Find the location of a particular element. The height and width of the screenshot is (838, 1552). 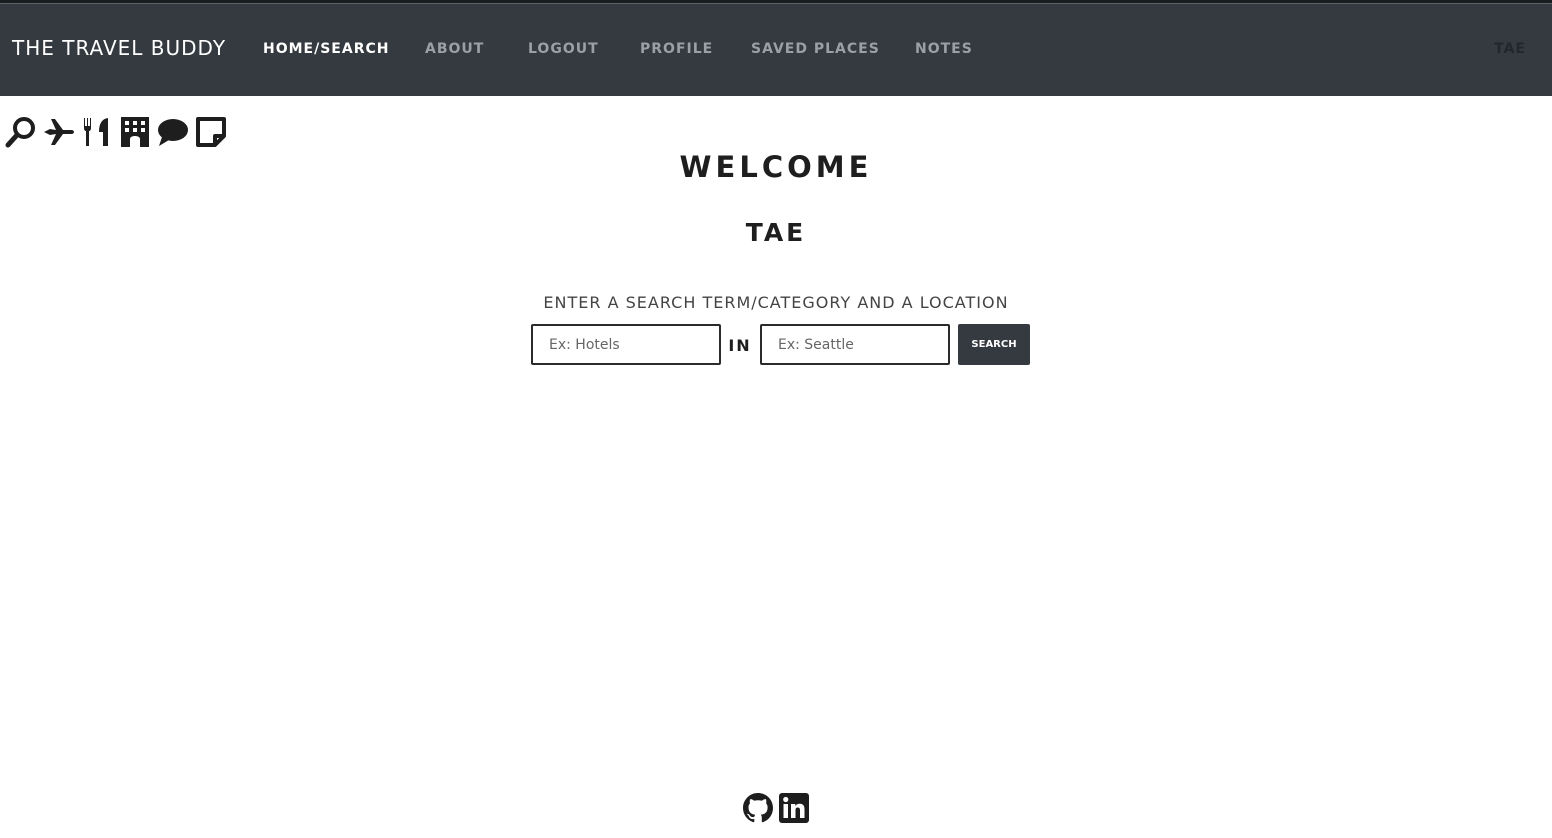

hotel-icon is located at coordinates (135, 132).